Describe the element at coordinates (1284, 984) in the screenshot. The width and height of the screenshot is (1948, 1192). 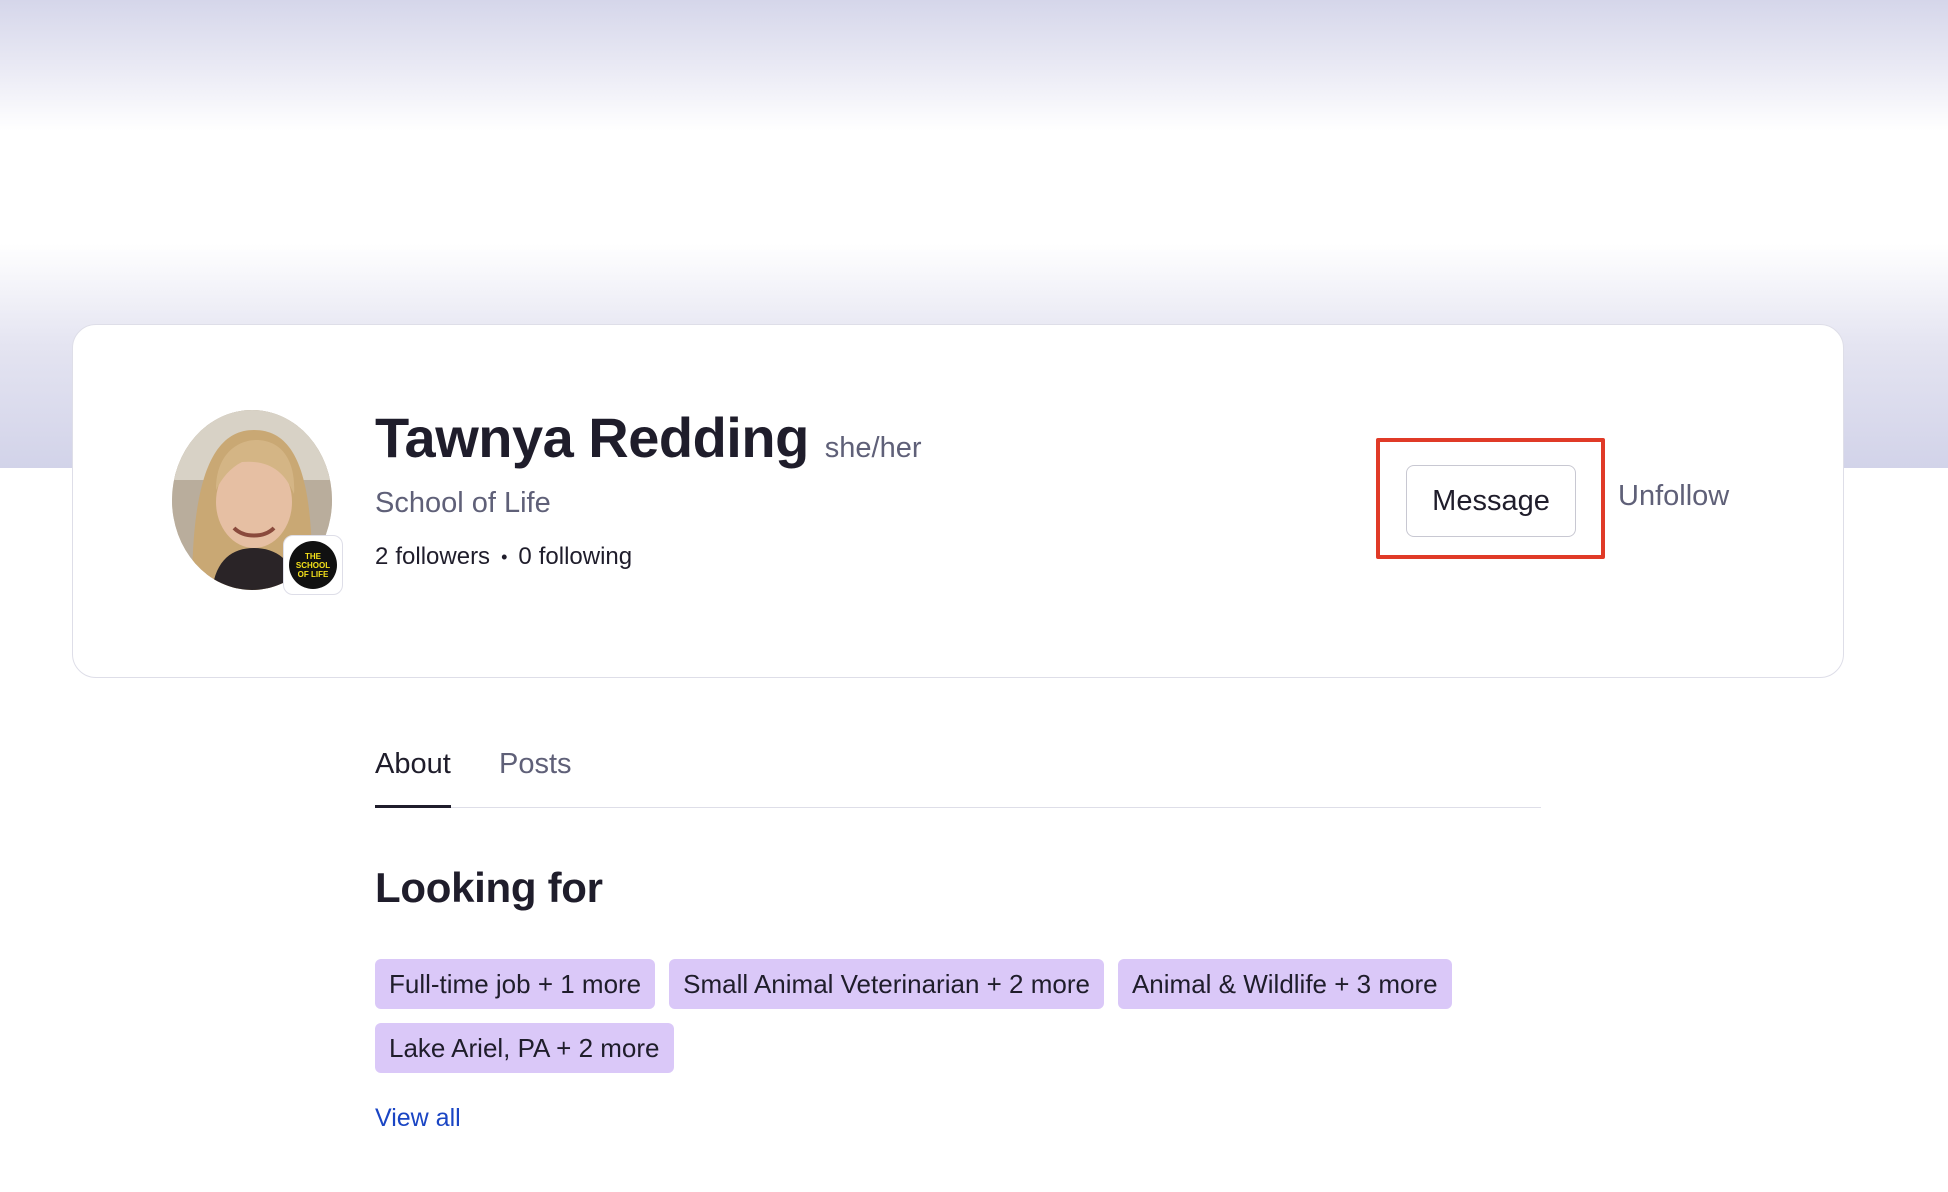
I see `chip-industry: Animal & Wildlife + 3 more` at that location.